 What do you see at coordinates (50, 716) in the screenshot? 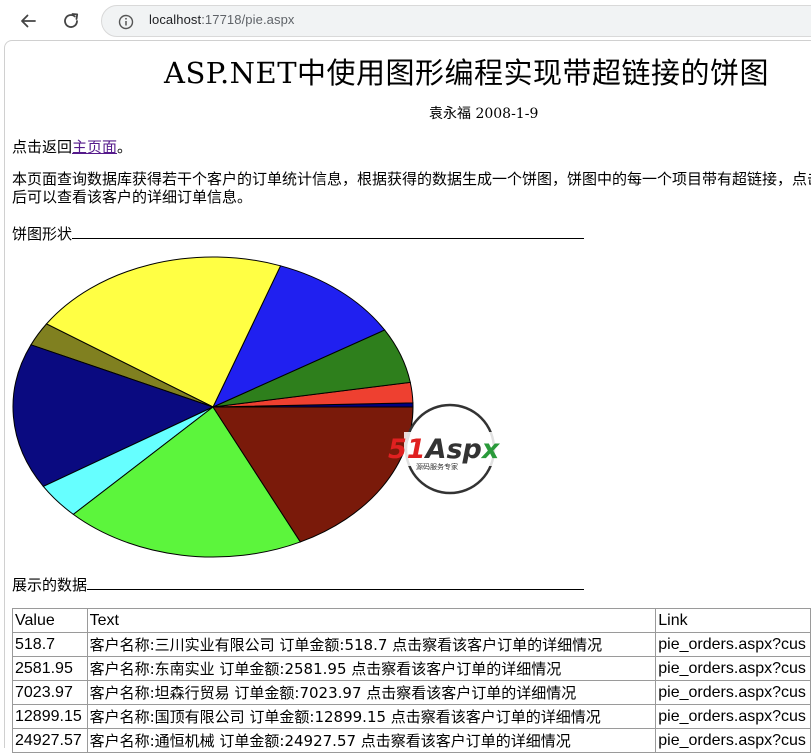
I see `cell-value: 12899.15` at bounding box center [50, 716].